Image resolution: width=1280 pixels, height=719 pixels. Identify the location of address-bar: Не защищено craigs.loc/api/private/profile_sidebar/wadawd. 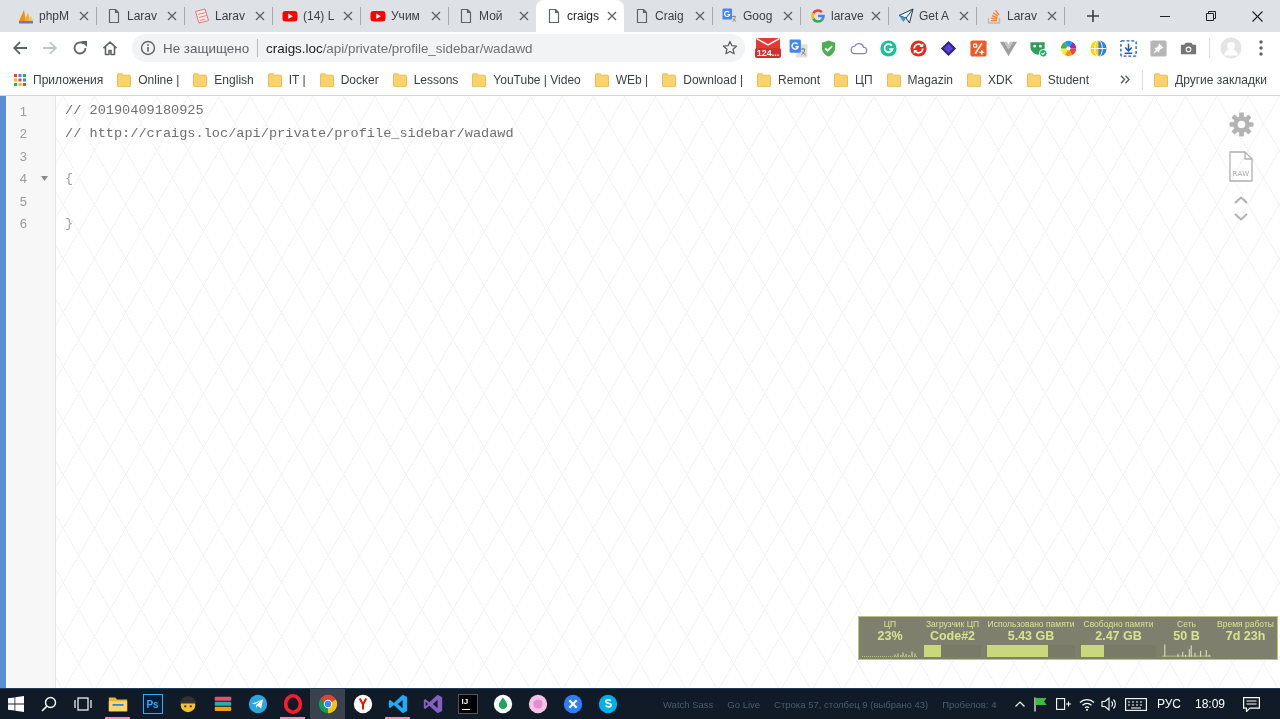
(438, 48).